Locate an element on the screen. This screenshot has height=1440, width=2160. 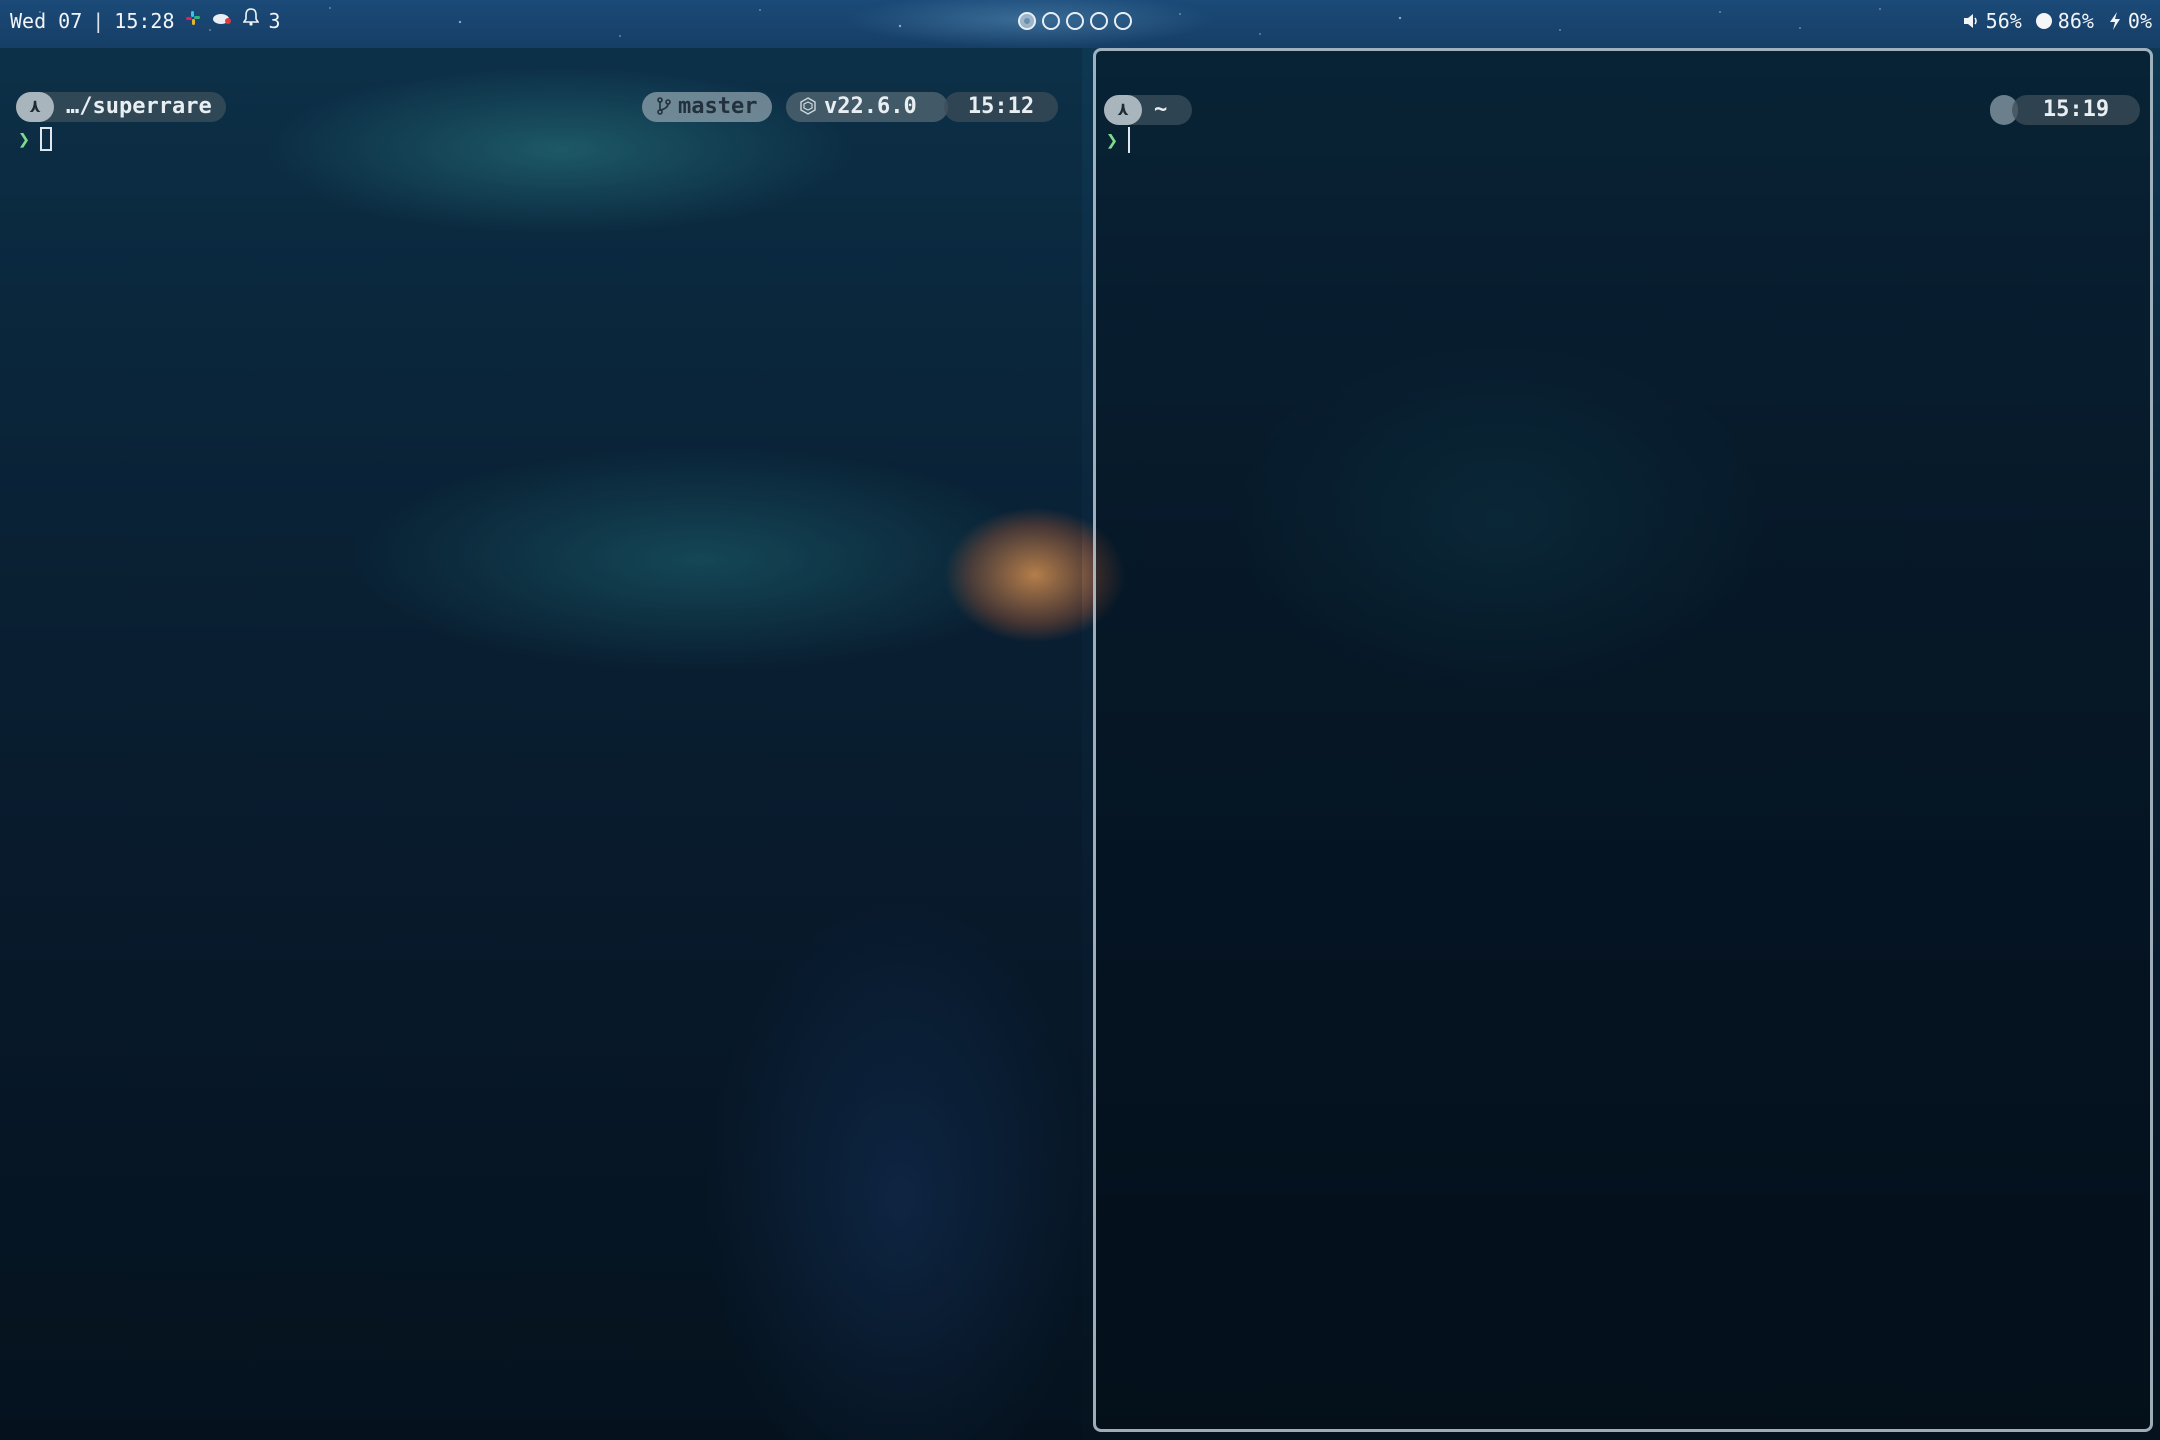
git-segment: master is located at coordinates (707, 107).